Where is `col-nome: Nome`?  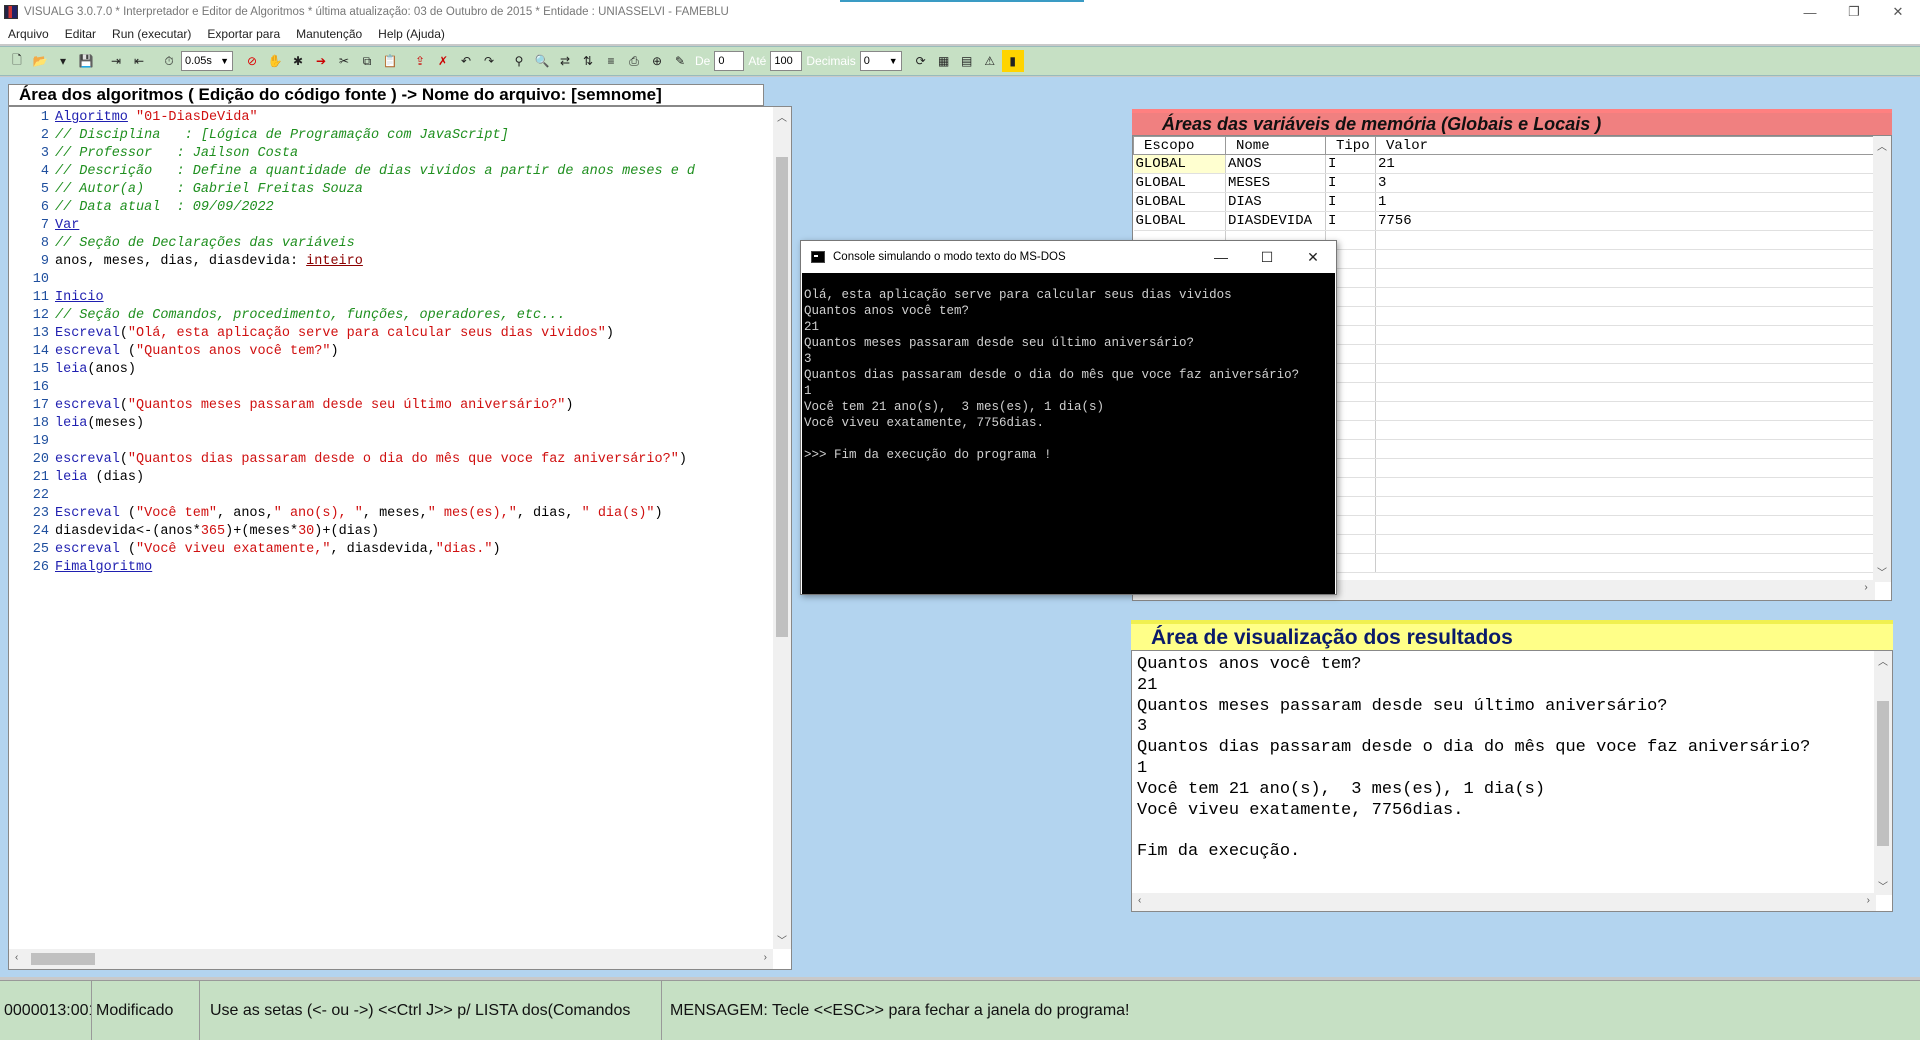
col-nome: Nome is located at coordinates (1275, 145).